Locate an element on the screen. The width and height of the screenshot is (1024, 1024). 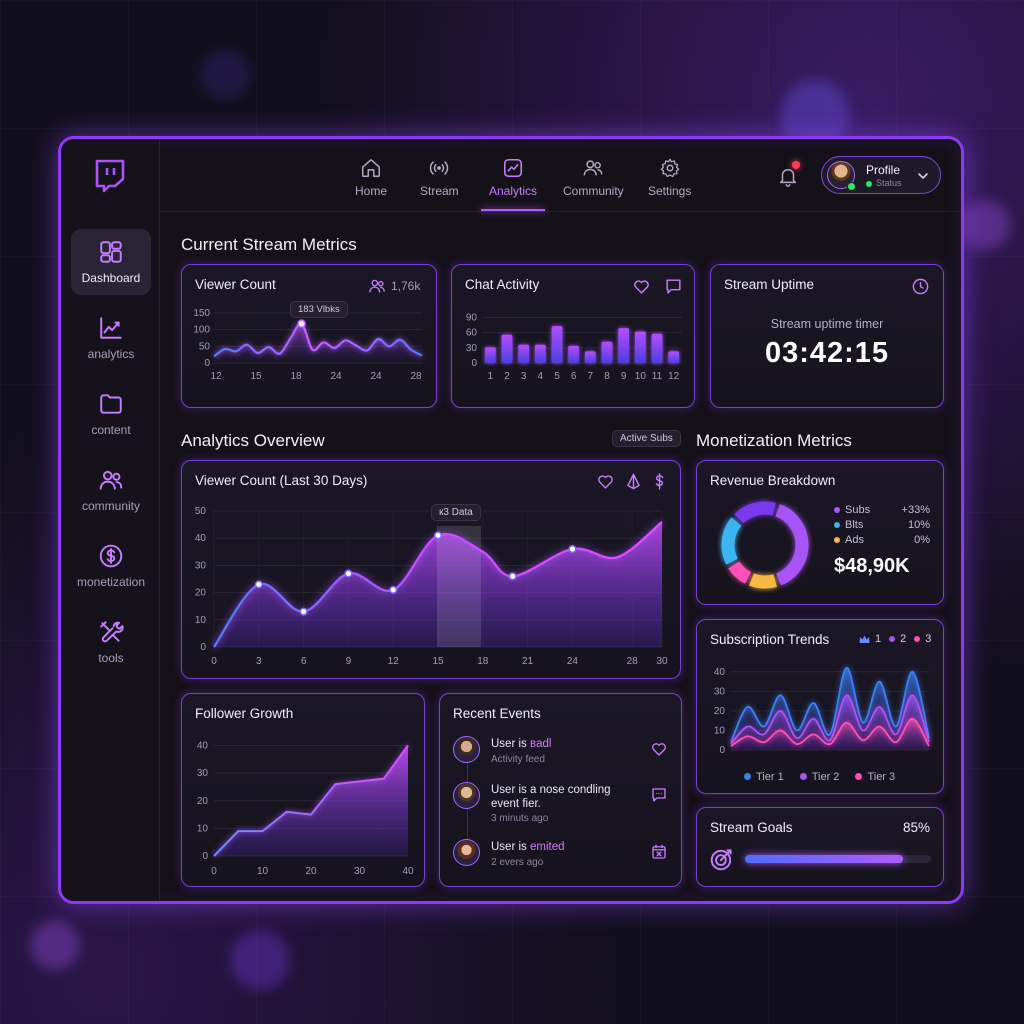
sidebar-item-analytics: analytics is located at coordinates (111, 338).